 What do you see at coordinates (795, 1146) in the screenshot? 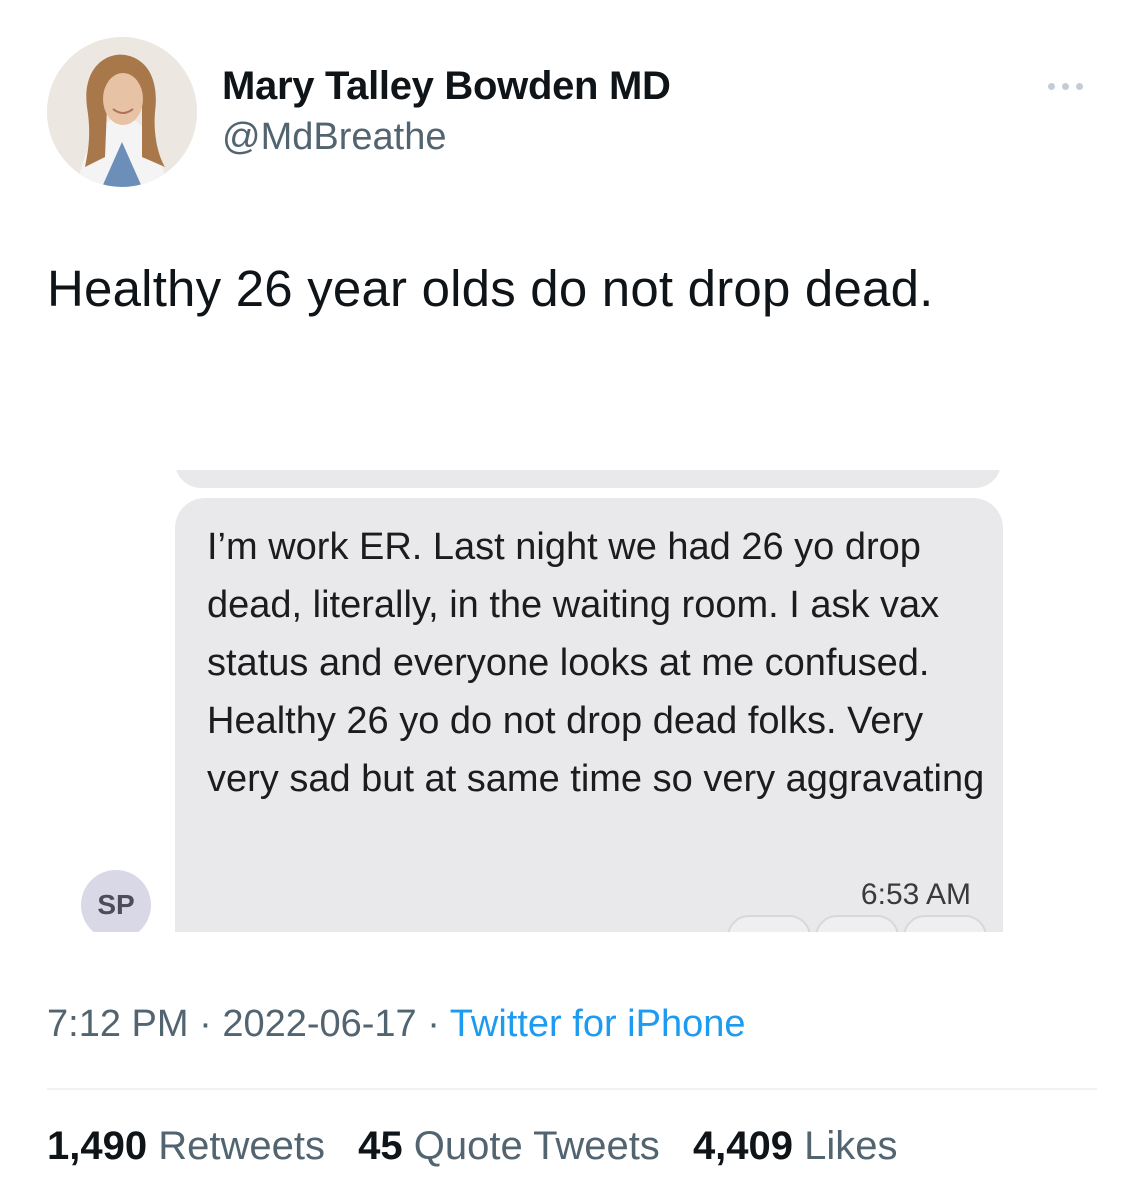
I see `likes-stat: 4,409 Likes` at bounding box center [795, 1146].